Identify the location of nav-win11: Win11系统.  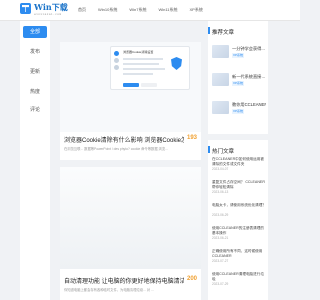
(167, 10).